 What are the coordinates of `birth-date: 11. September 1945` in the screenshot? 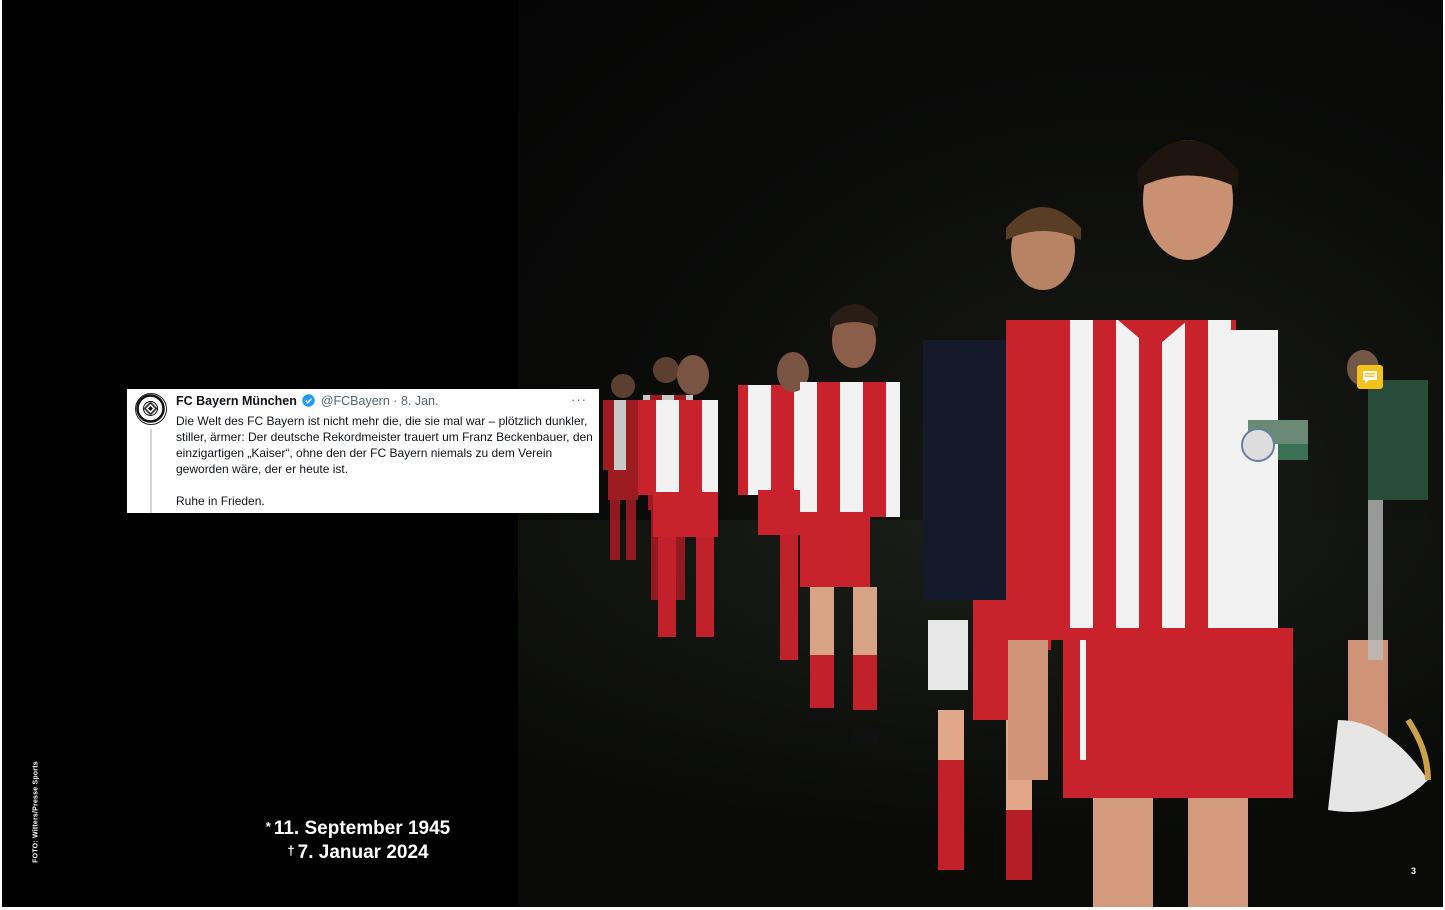 It's located at (362, 828).